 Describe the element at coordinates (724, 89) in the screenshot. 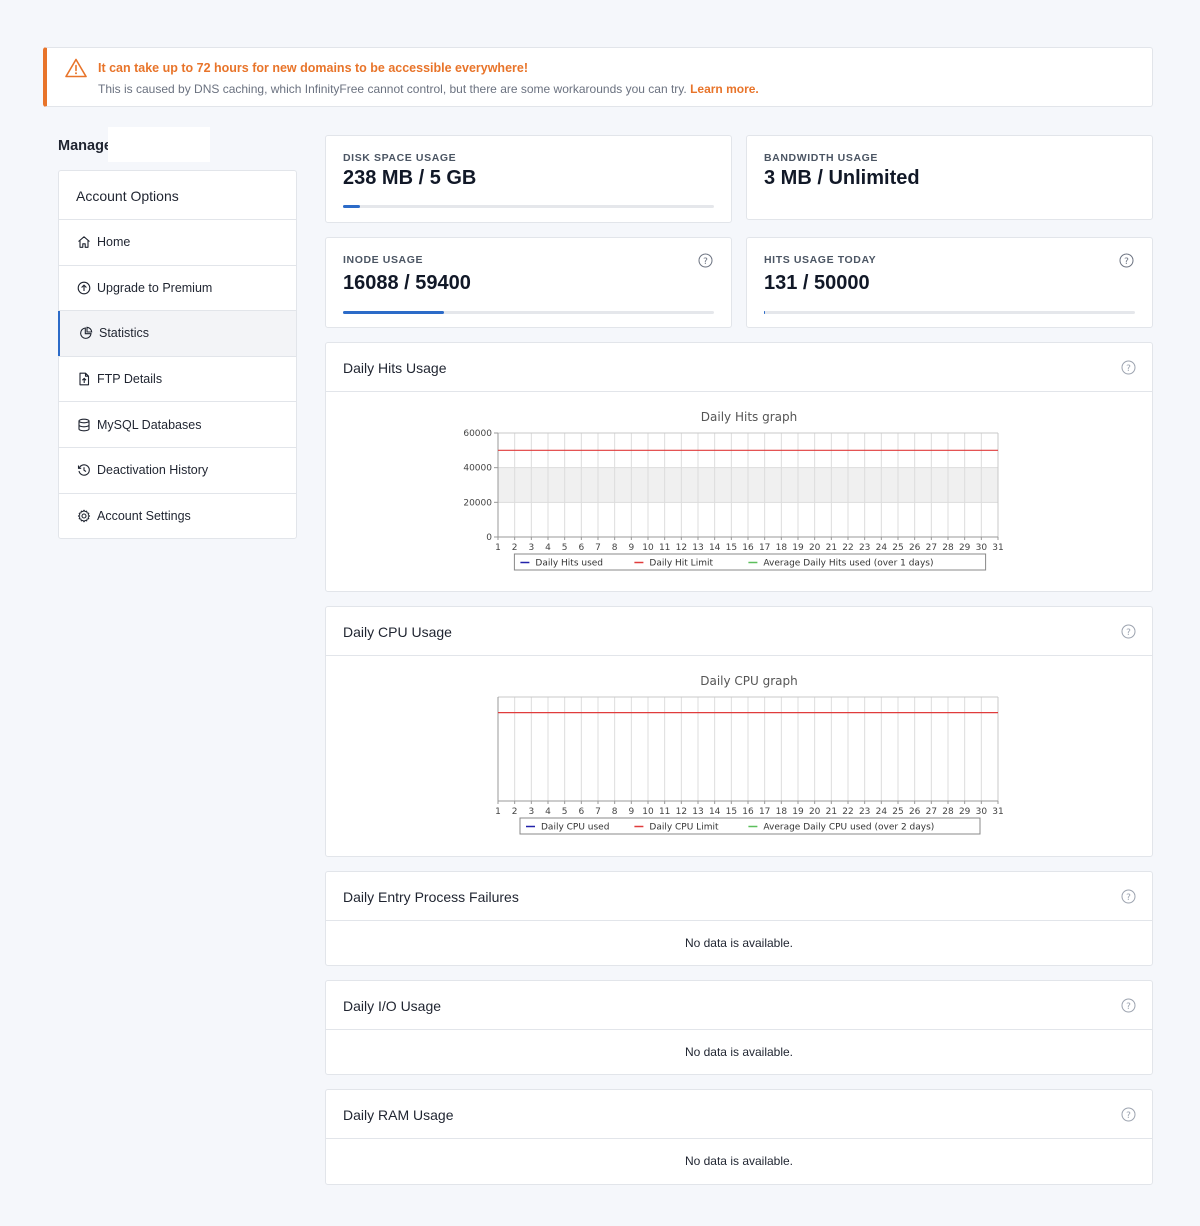

I see `learn-more-link: Learn more.` at that location.